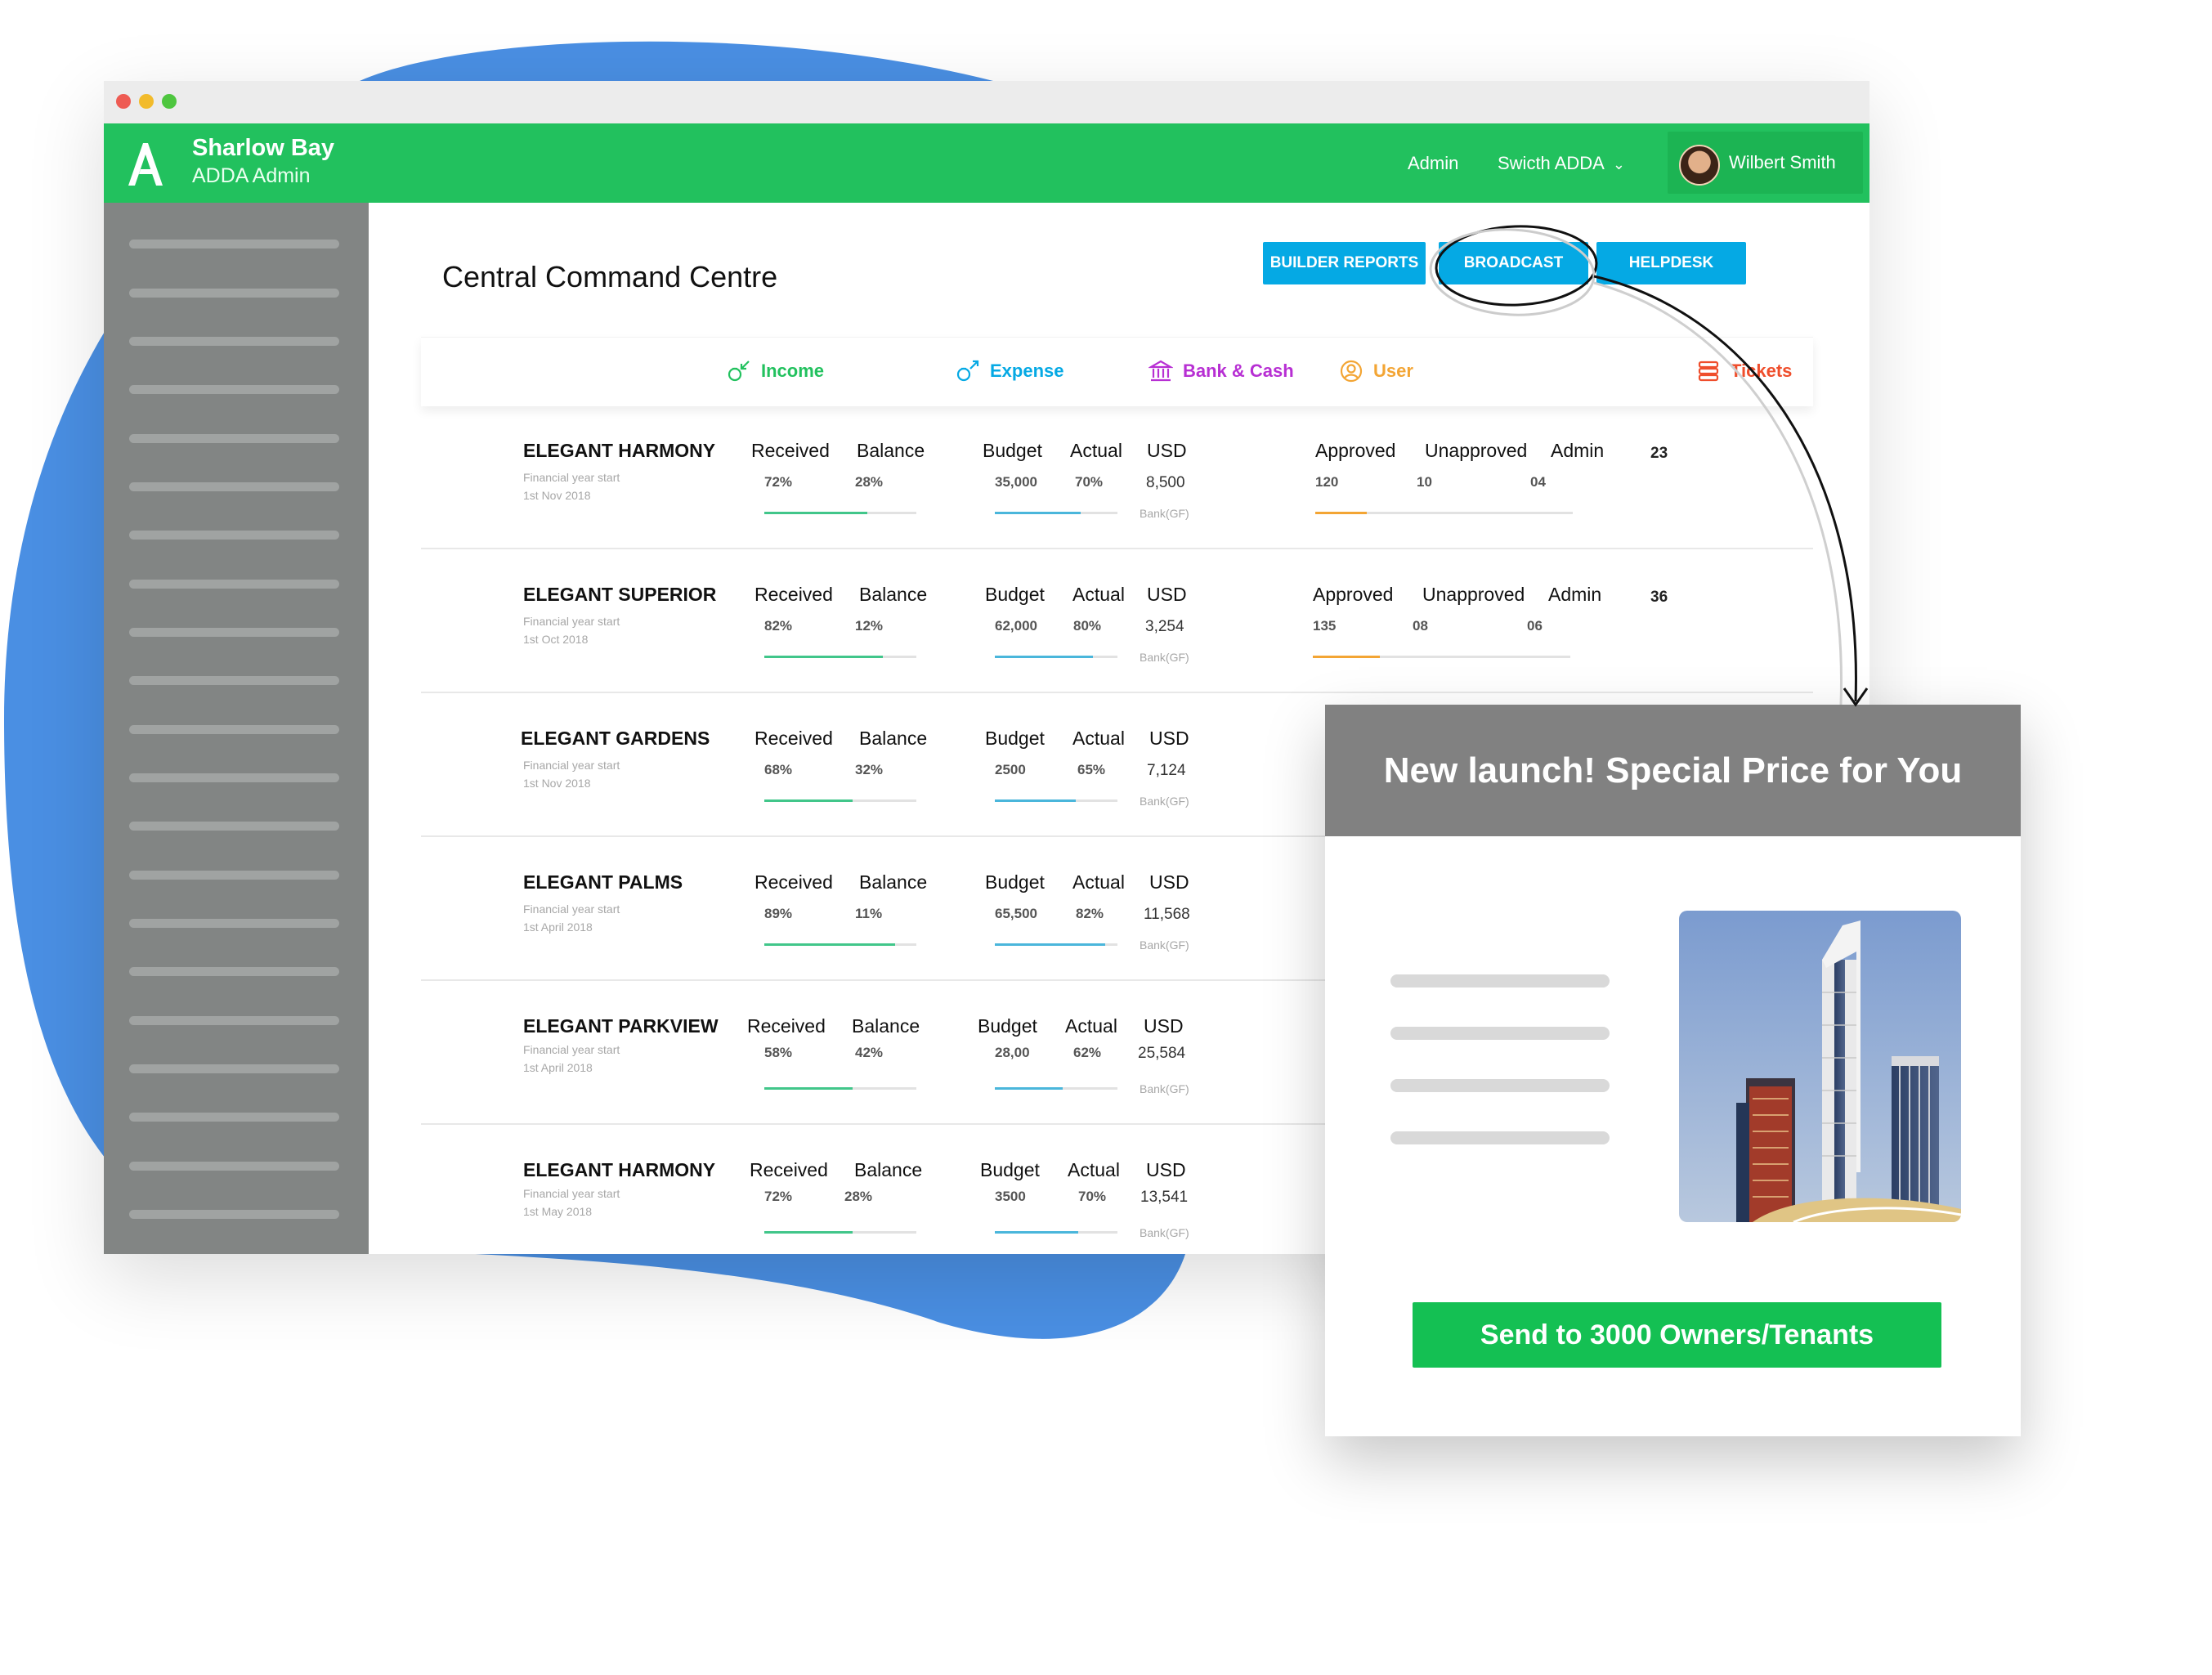 The image size is (2212, 1675). I want to click on switch-adda-label: Swicth ADDA, so click(1551, 163).